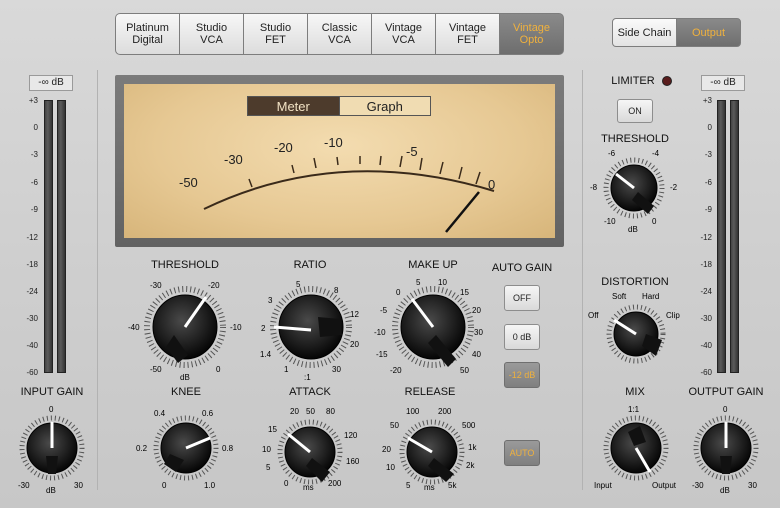  What do you see at coordinates (531, 34) in the screenshot?
I see `model-vintage-opto: Vintage Opto` at bounding box center [531, 34].